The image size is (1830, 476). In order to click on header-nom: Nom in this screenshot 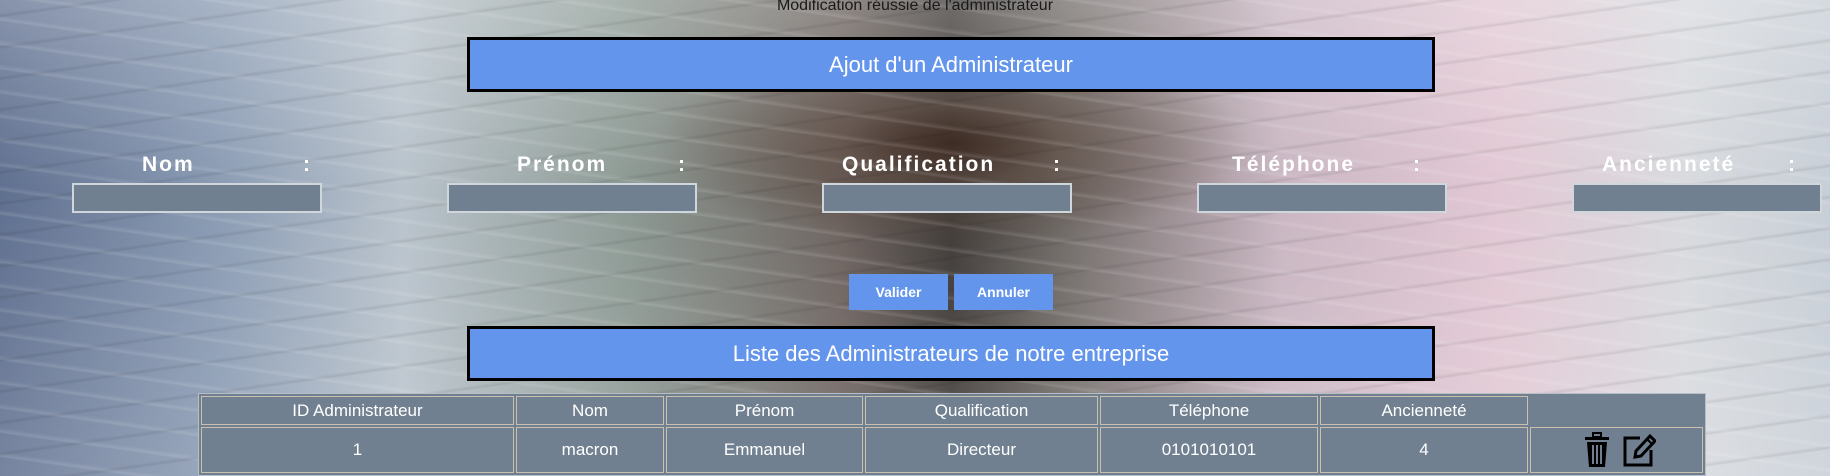, I will do `click(590, 410)`.